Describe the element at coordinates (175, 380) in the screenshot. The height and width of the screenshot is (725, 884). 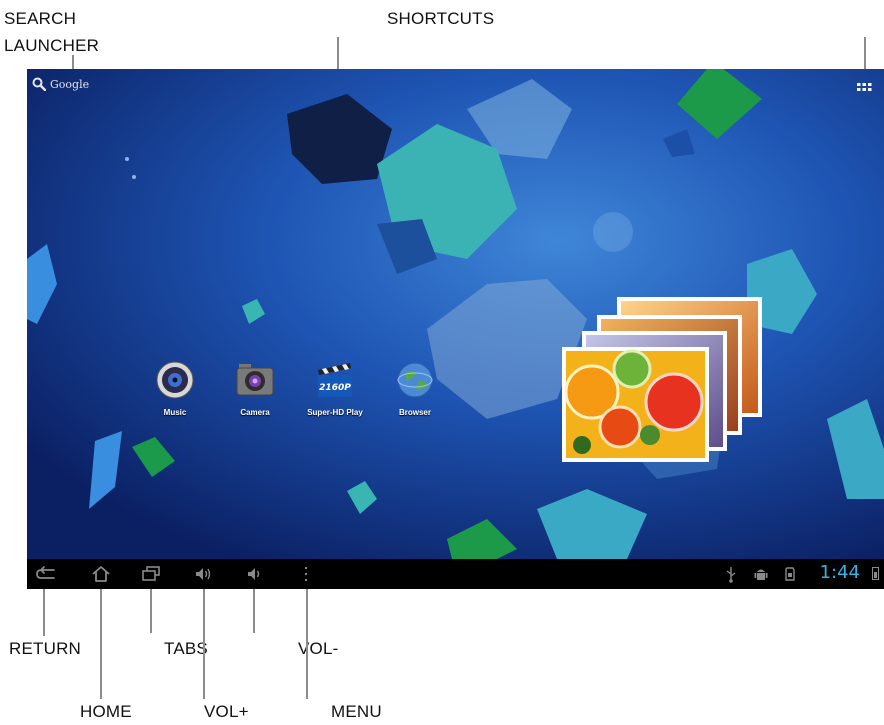
I see `music-icon` at that location.